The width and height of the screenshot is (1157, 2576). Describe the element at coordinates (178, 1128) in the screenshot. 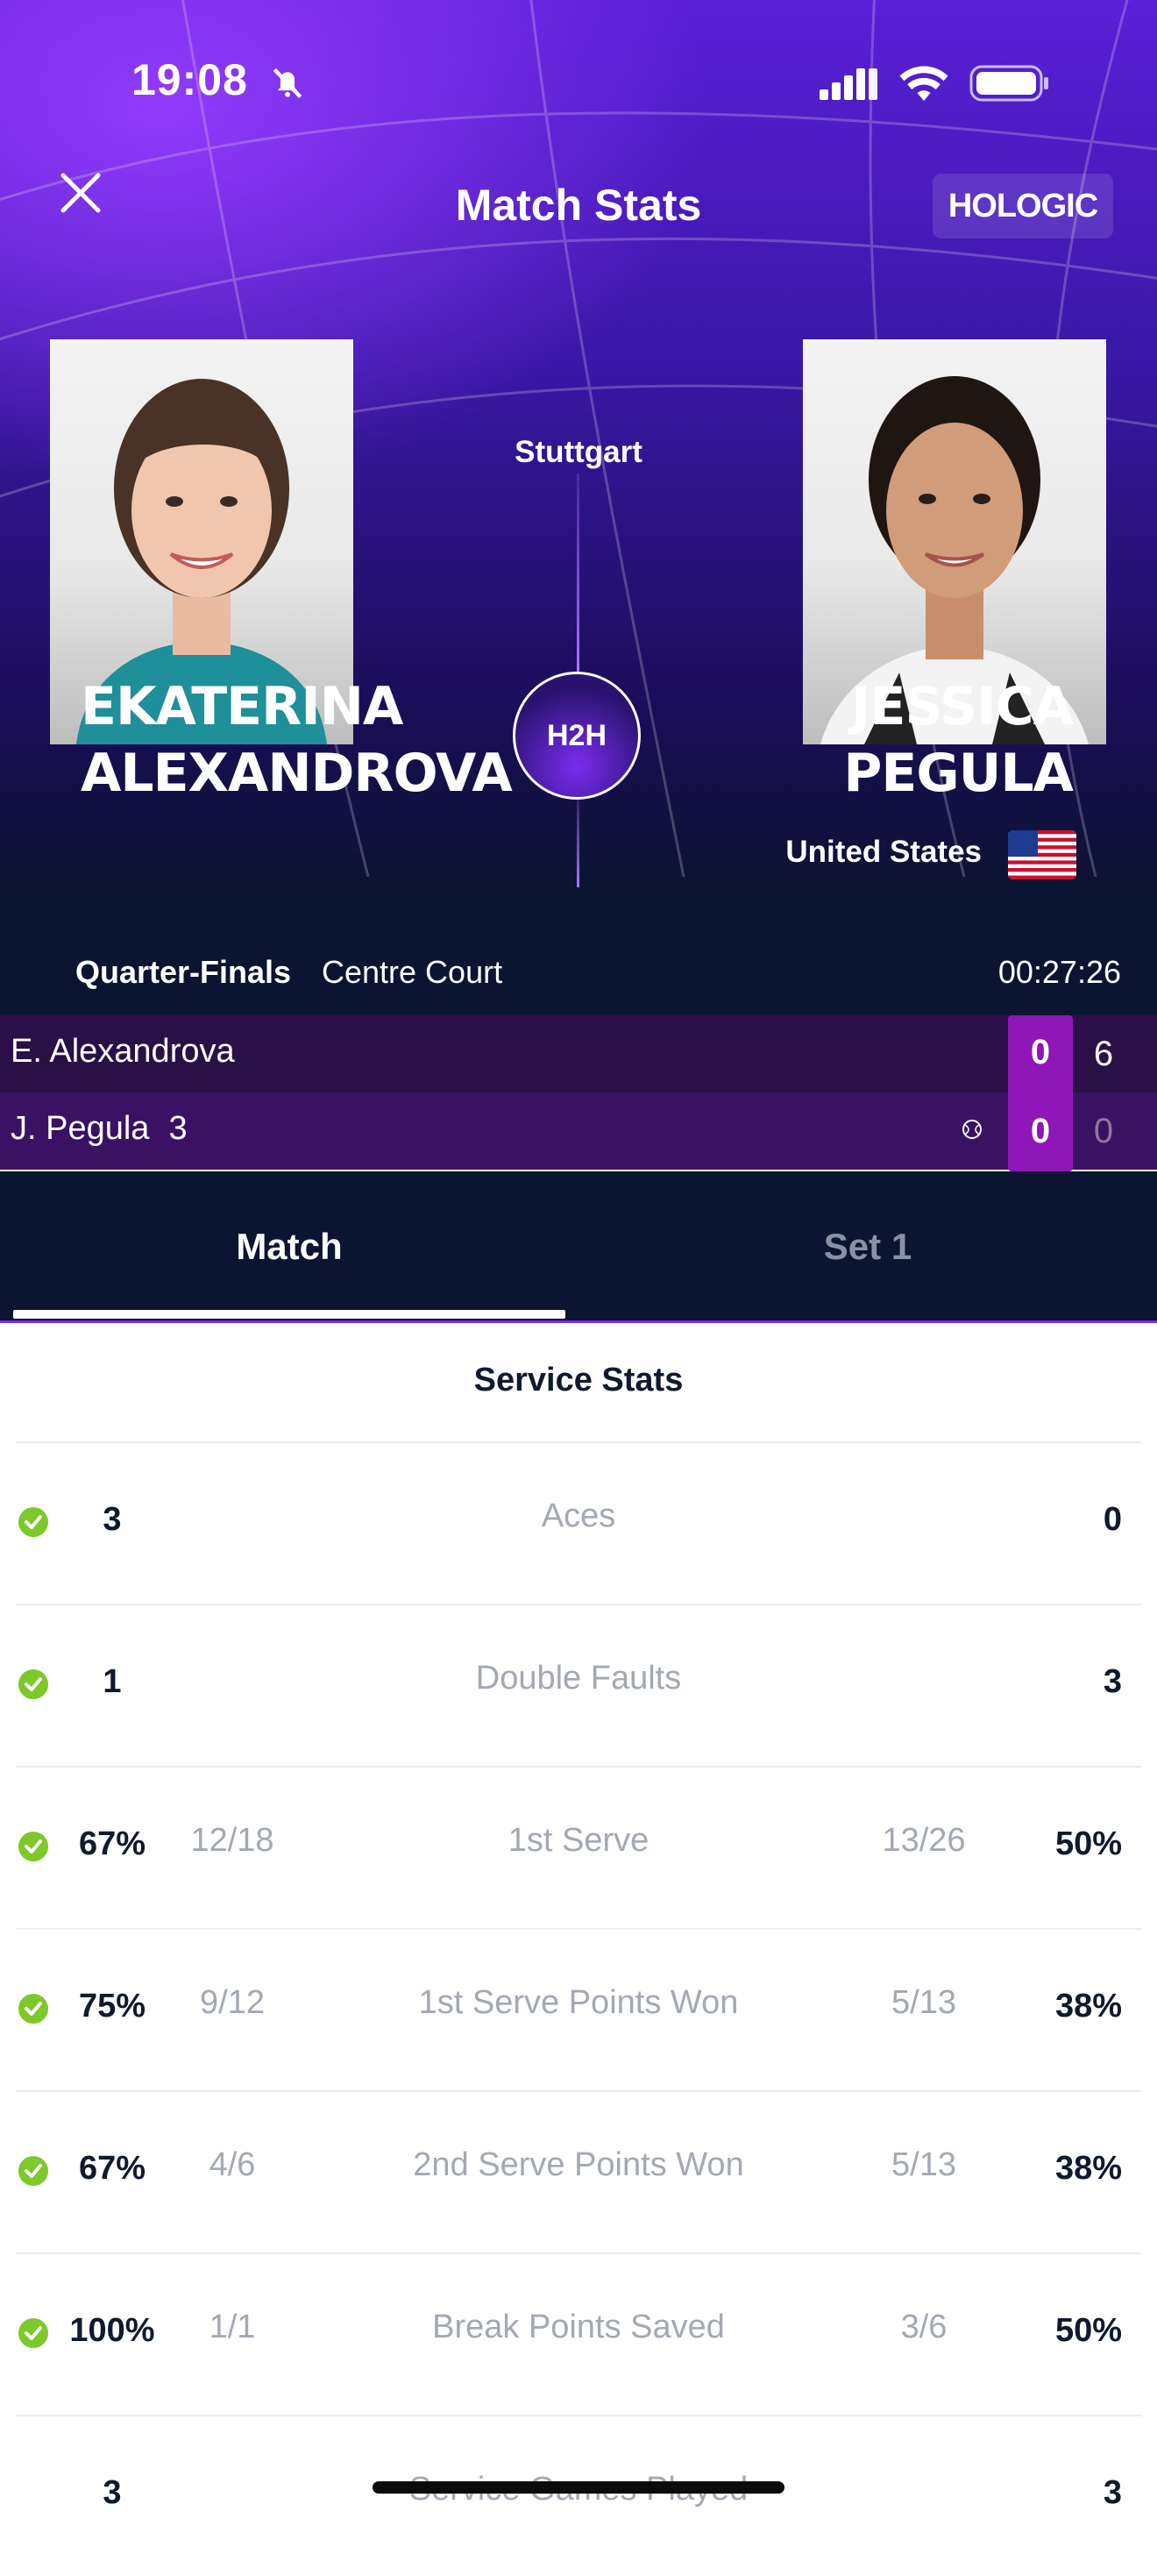

I see `player-seed: 3` at that location.